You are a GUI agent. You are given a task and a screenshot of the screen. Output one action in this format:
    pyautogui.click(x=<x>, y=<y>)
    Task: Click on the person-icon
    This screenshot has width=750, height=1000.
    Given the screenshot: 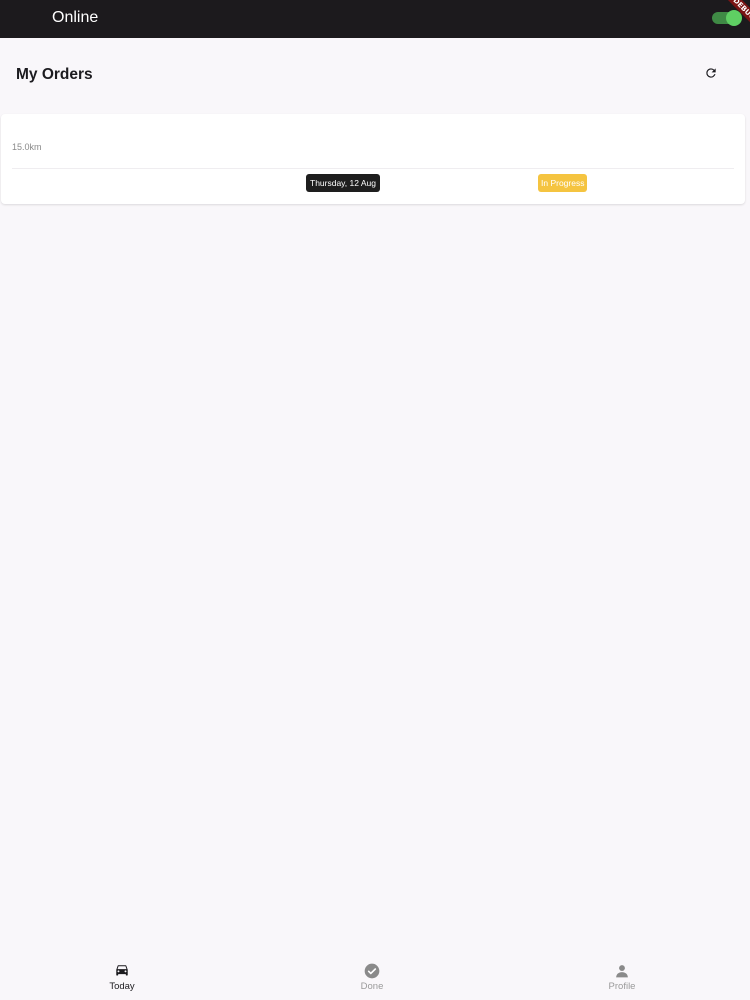 What is the action you would take?
    pyautogui.click(x=622, y=971)
    